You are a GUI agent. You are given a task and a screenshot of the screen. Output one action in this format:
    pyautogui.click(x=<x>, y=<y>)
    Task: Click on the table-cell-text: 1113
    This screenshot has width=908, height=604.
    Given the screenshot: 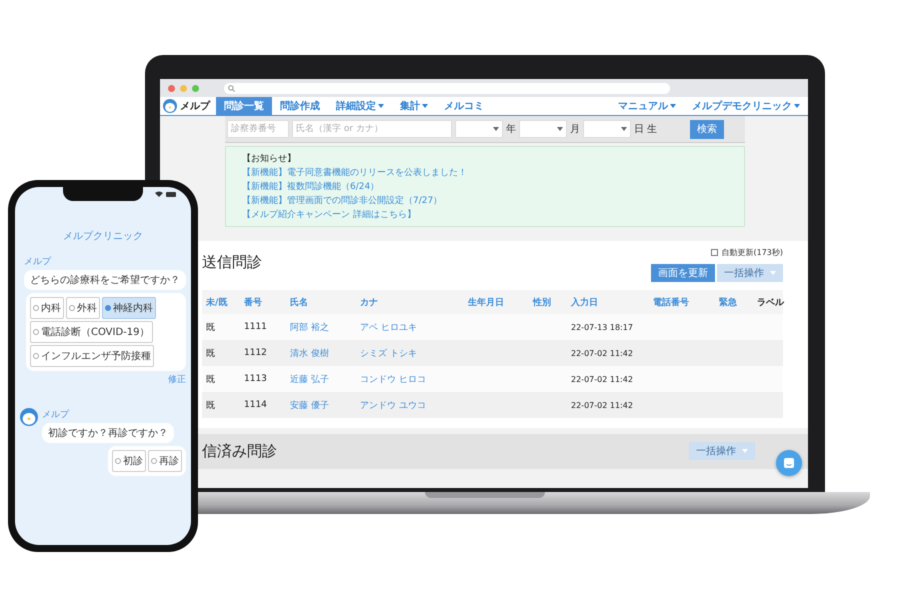 What is the action you would take?
    pyautogui.click(x=255, y=379)
    